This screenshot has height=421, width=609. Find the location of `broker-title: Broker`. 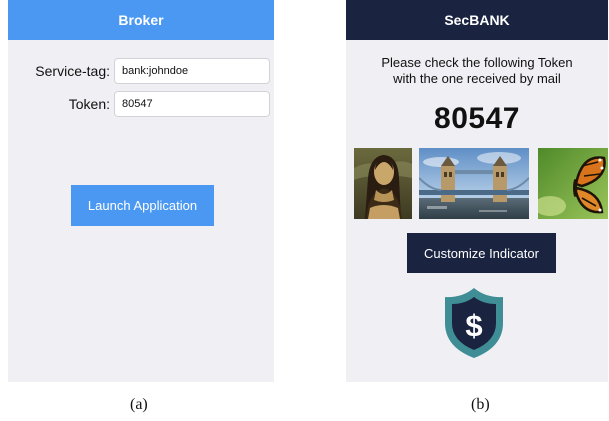

broker-title: Broker is located at coordinates (141, 20).